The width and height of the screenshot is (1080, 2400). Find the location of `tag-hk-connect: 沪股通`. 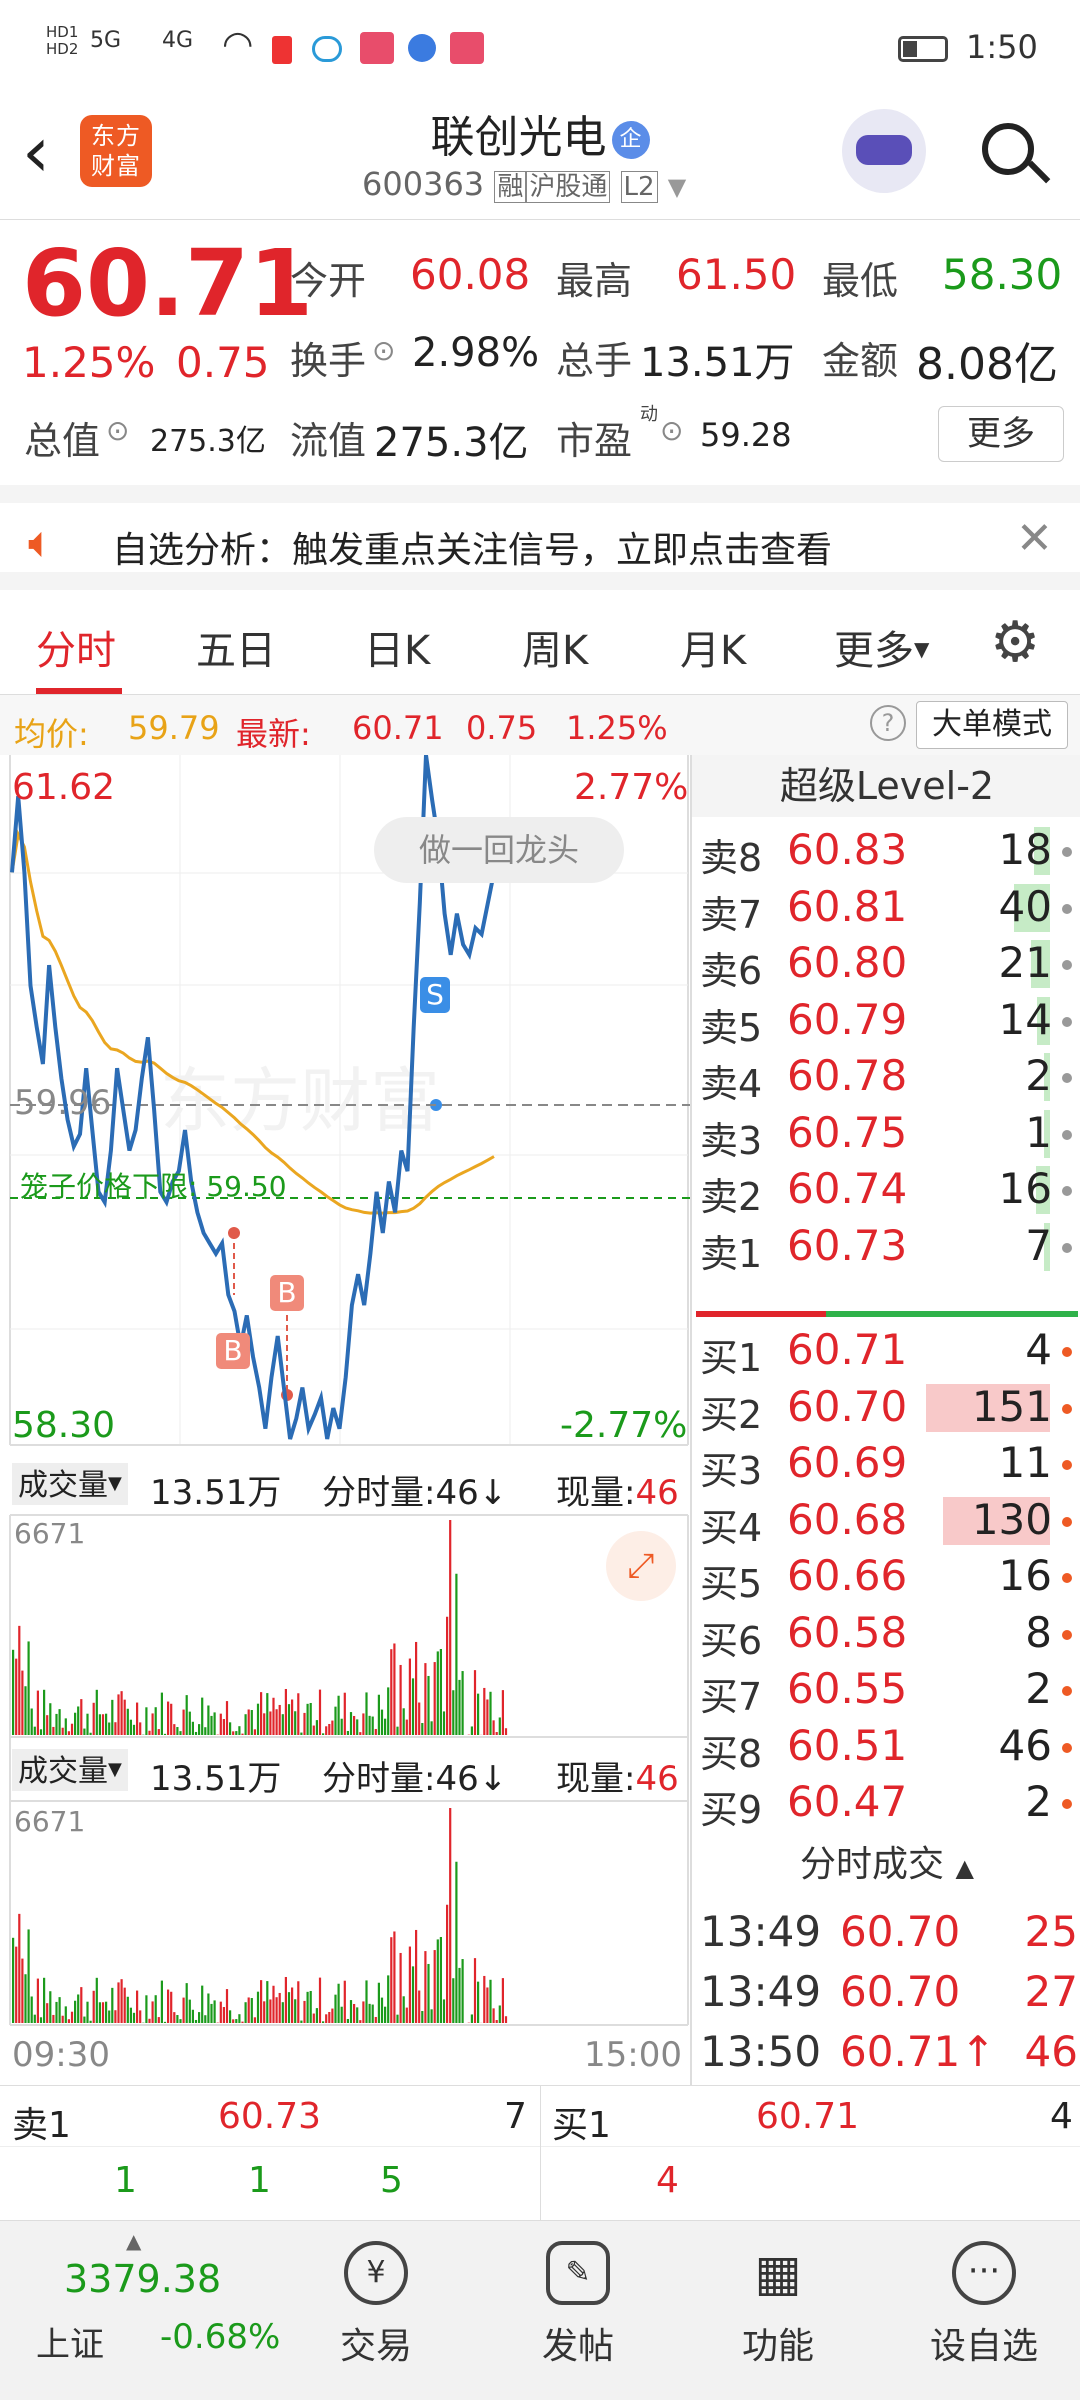

tag-hk-connect: 沪股通 is located at coordinates (568, 187).